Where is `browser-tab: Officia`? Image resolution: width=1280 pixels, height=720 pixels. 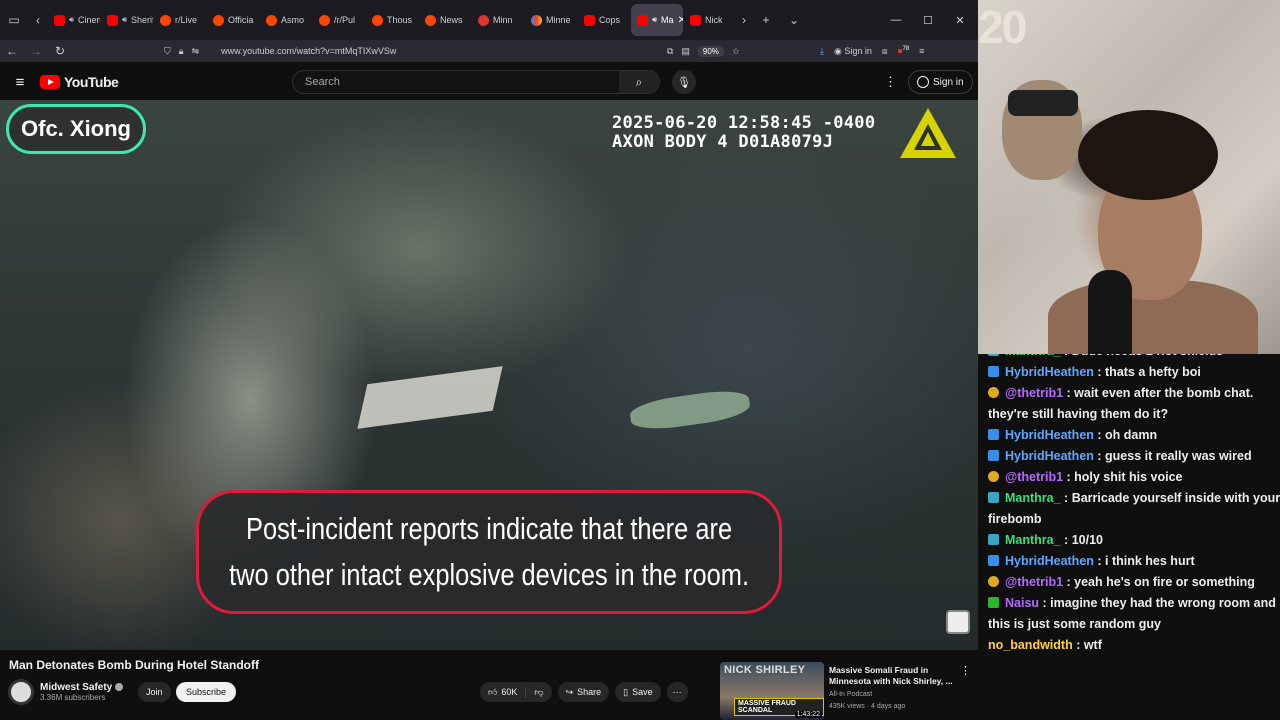 browser-tab: Officia is located at coordinates (233, 20).